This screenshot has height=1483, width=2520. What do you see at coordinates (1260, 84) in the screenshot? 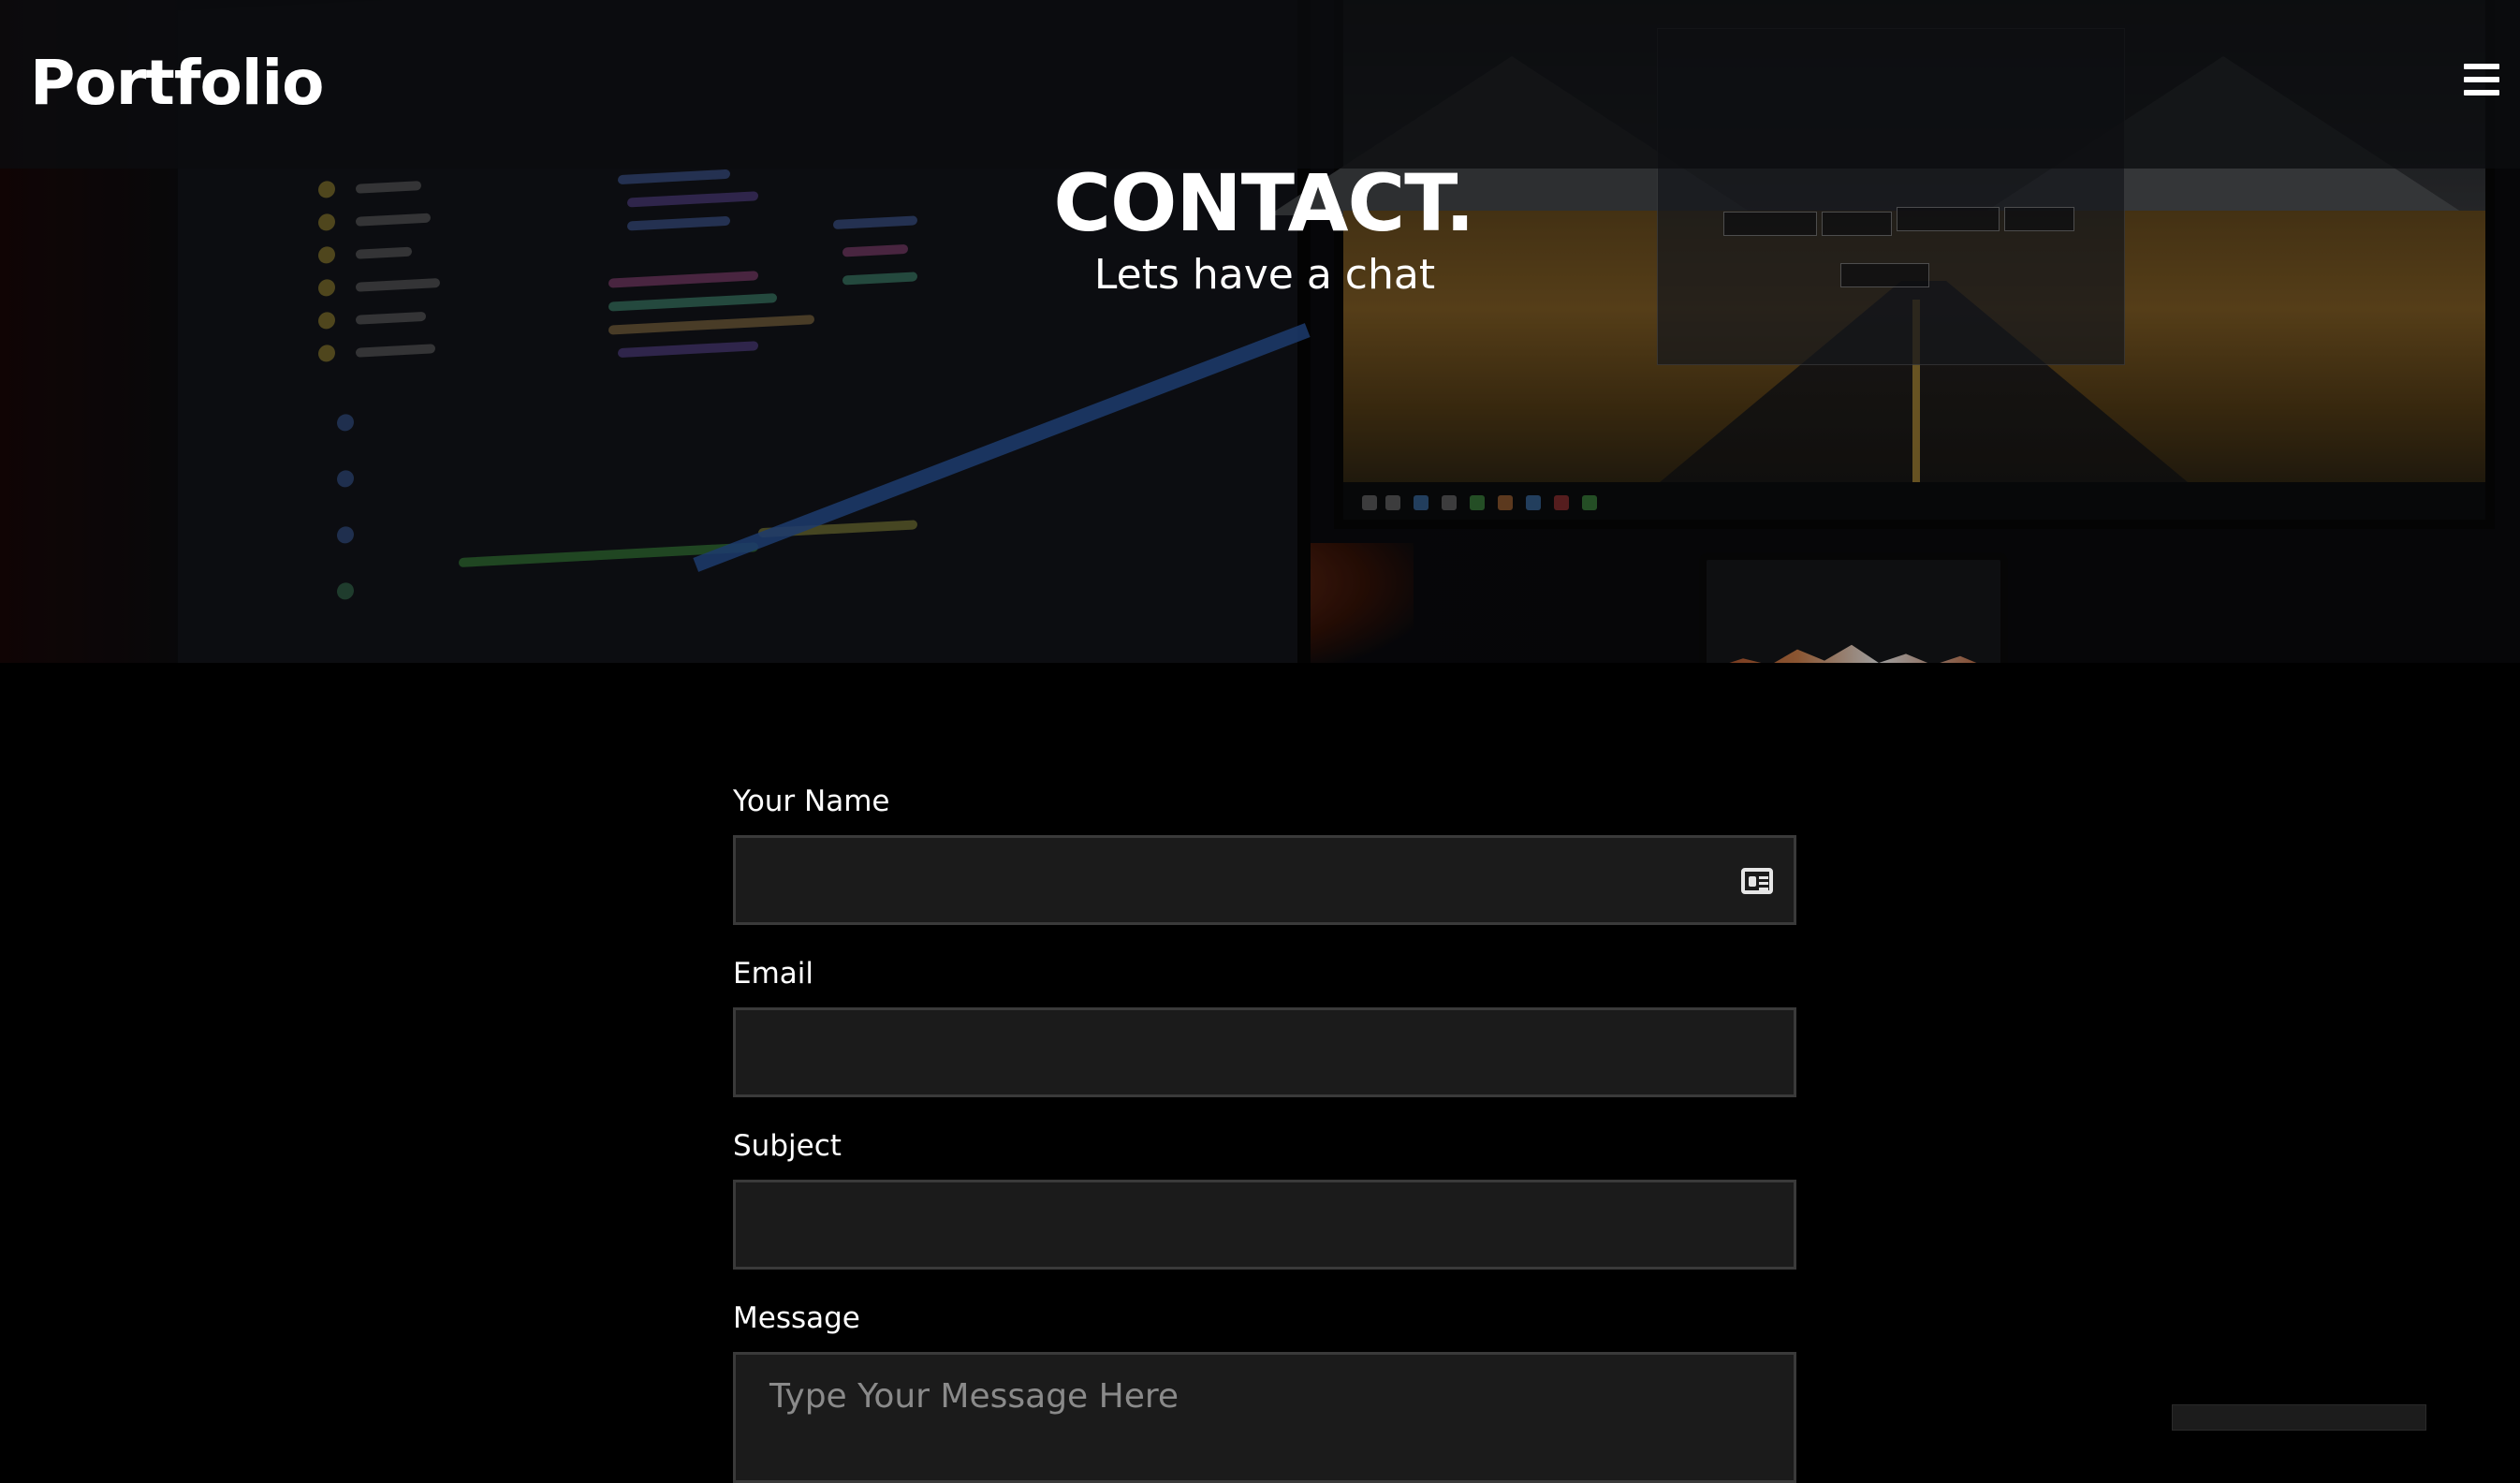
I see `site-header: Portfolio` at bounding box center [1260, 84].